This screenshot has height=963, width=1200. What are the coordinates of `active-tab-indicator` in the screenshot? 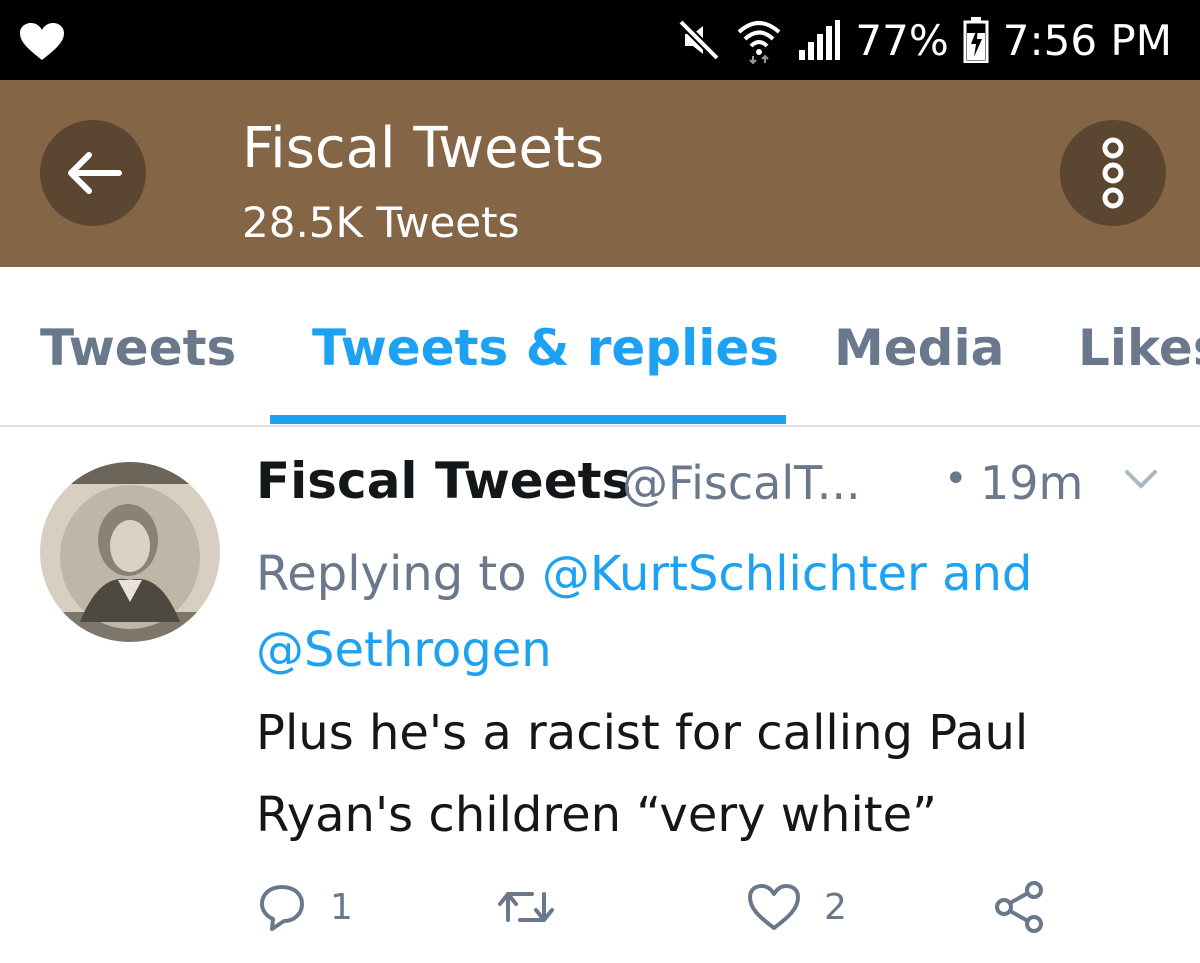 It's located at (528, 419).